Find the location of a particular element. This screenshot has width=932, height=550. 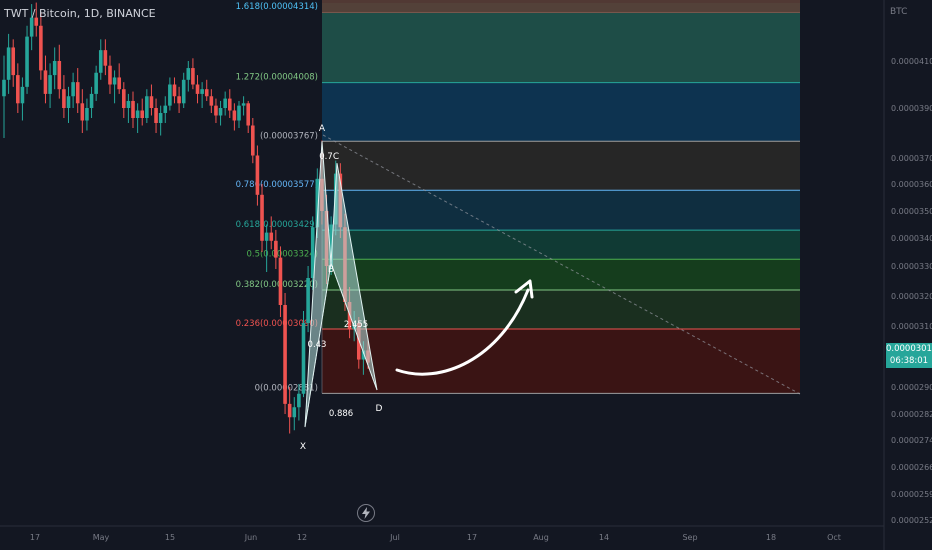

price-tick-label: 0.00002590 is located at coordinates (911, 494).